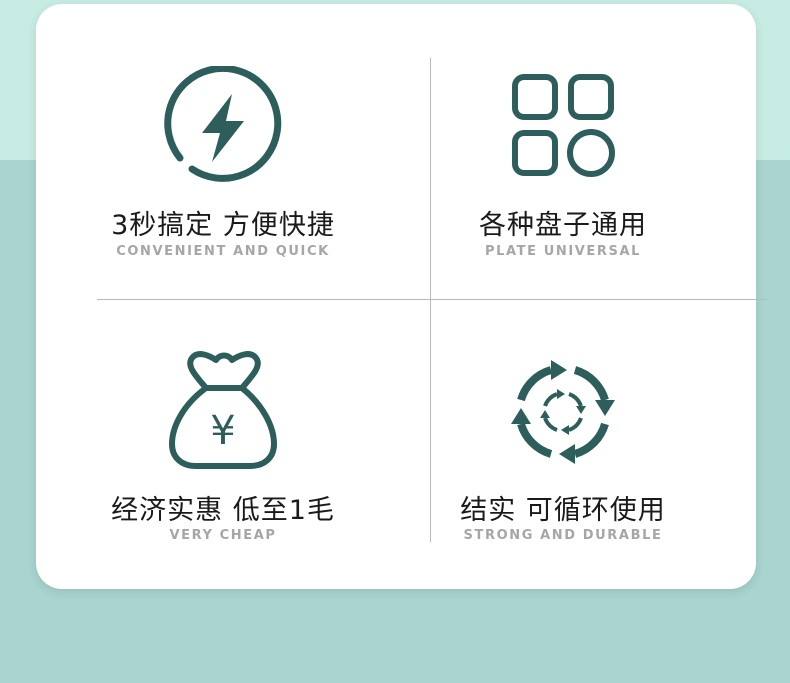 This screenshot has height=683, width=790. What do you see at coordinates (222, 431) in the screenshot?
I see `yen-symbol: ¥` at bounding box center [222, 431].